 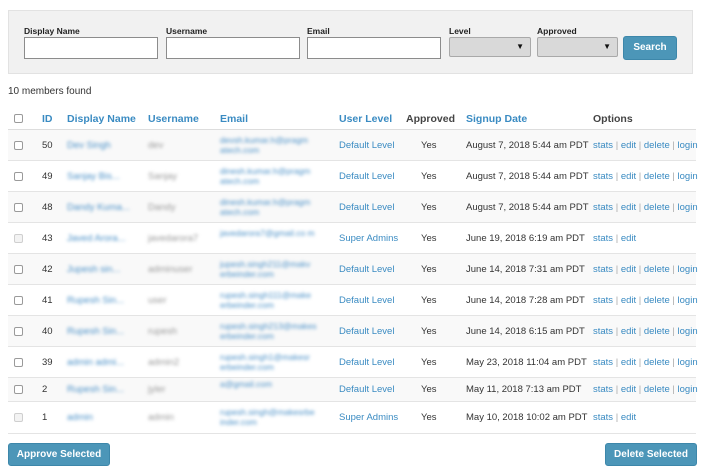 What do you see at coordinates (429, 207) in the screenshot?
I see `member-approved-status: Yes` at bounding box center [429, 207].